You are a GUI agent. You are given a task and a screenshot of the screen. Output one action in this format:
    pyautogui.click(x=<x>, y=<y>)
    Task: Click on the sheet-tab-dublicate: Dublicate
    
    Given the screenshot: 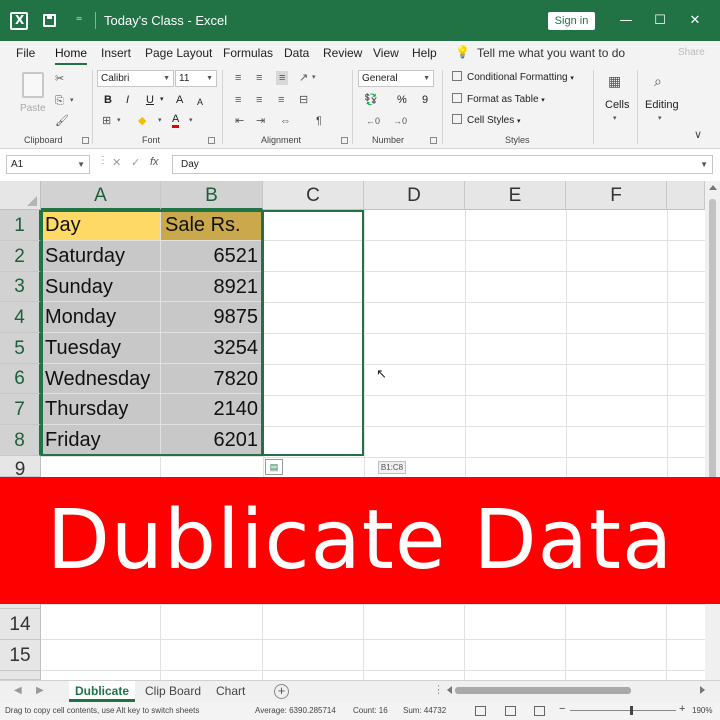 What is the action you would take?
    pyautogui.click(x=102, y=691)
    